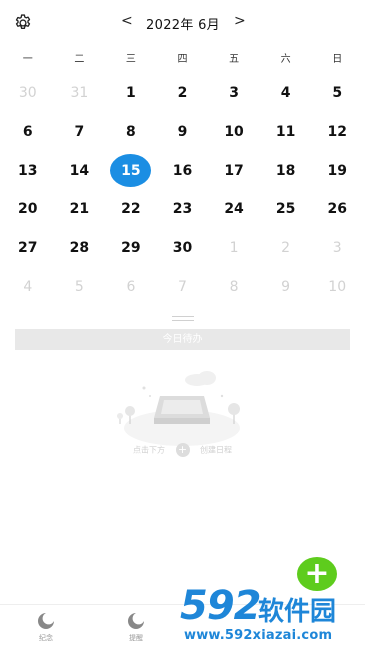 The width and height of the screenshot is (365, 650). Describe the element at coordinates (182, 450) in the screenshot. I see `empty-hint: 点击下方 + 创建日程` at that location.